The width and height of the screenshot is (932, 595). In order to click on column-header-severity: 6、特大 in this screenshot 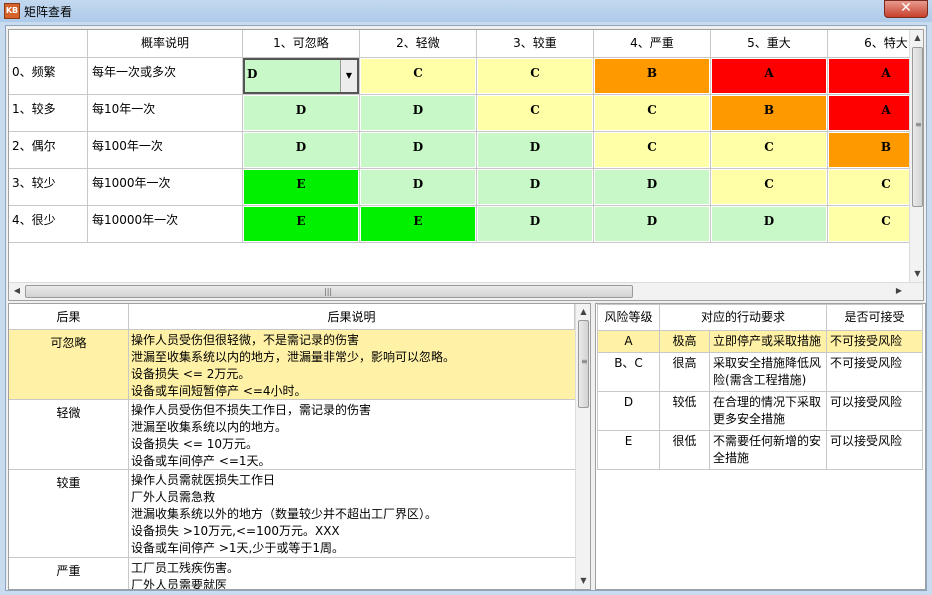, I will do `click(868, 44)`.